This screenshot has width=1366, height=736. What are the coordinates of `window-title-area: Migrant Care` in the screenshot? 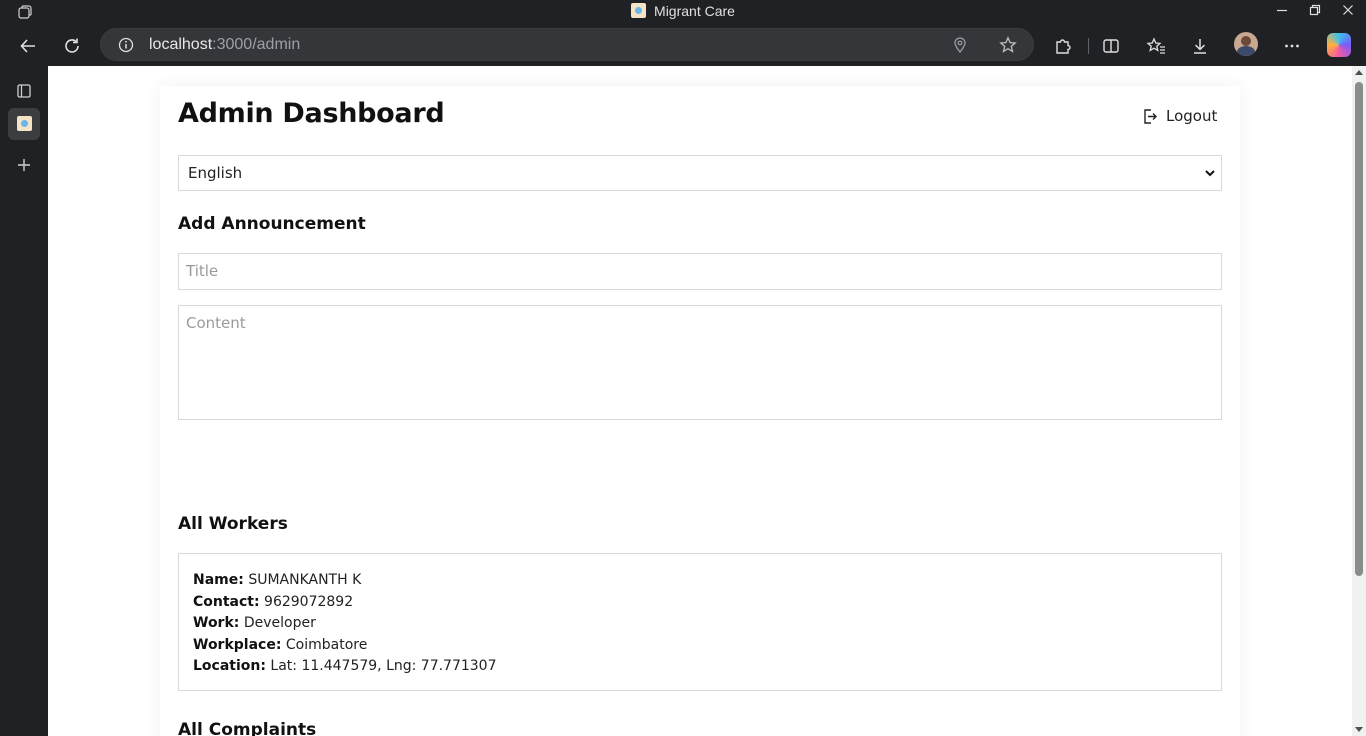 It's located at (683, 11).